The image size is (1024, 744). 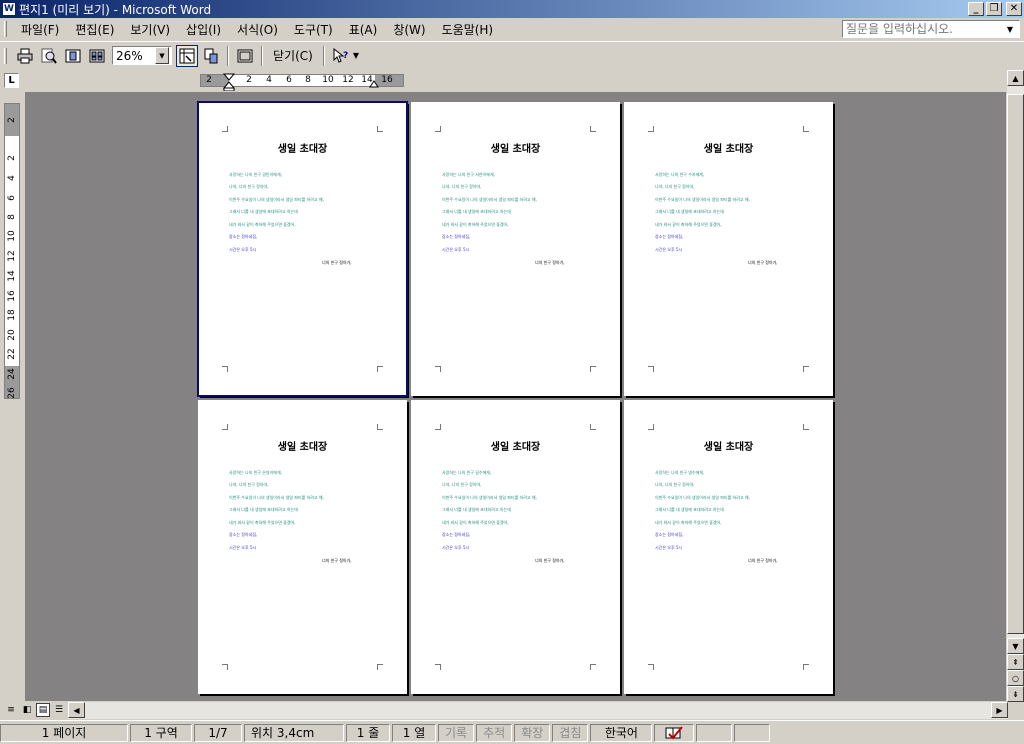 What do you see at coordinates (468, 29) in the screenshot?
I see `menu-help: 도움말(H)` at bounding box center [468, 29].